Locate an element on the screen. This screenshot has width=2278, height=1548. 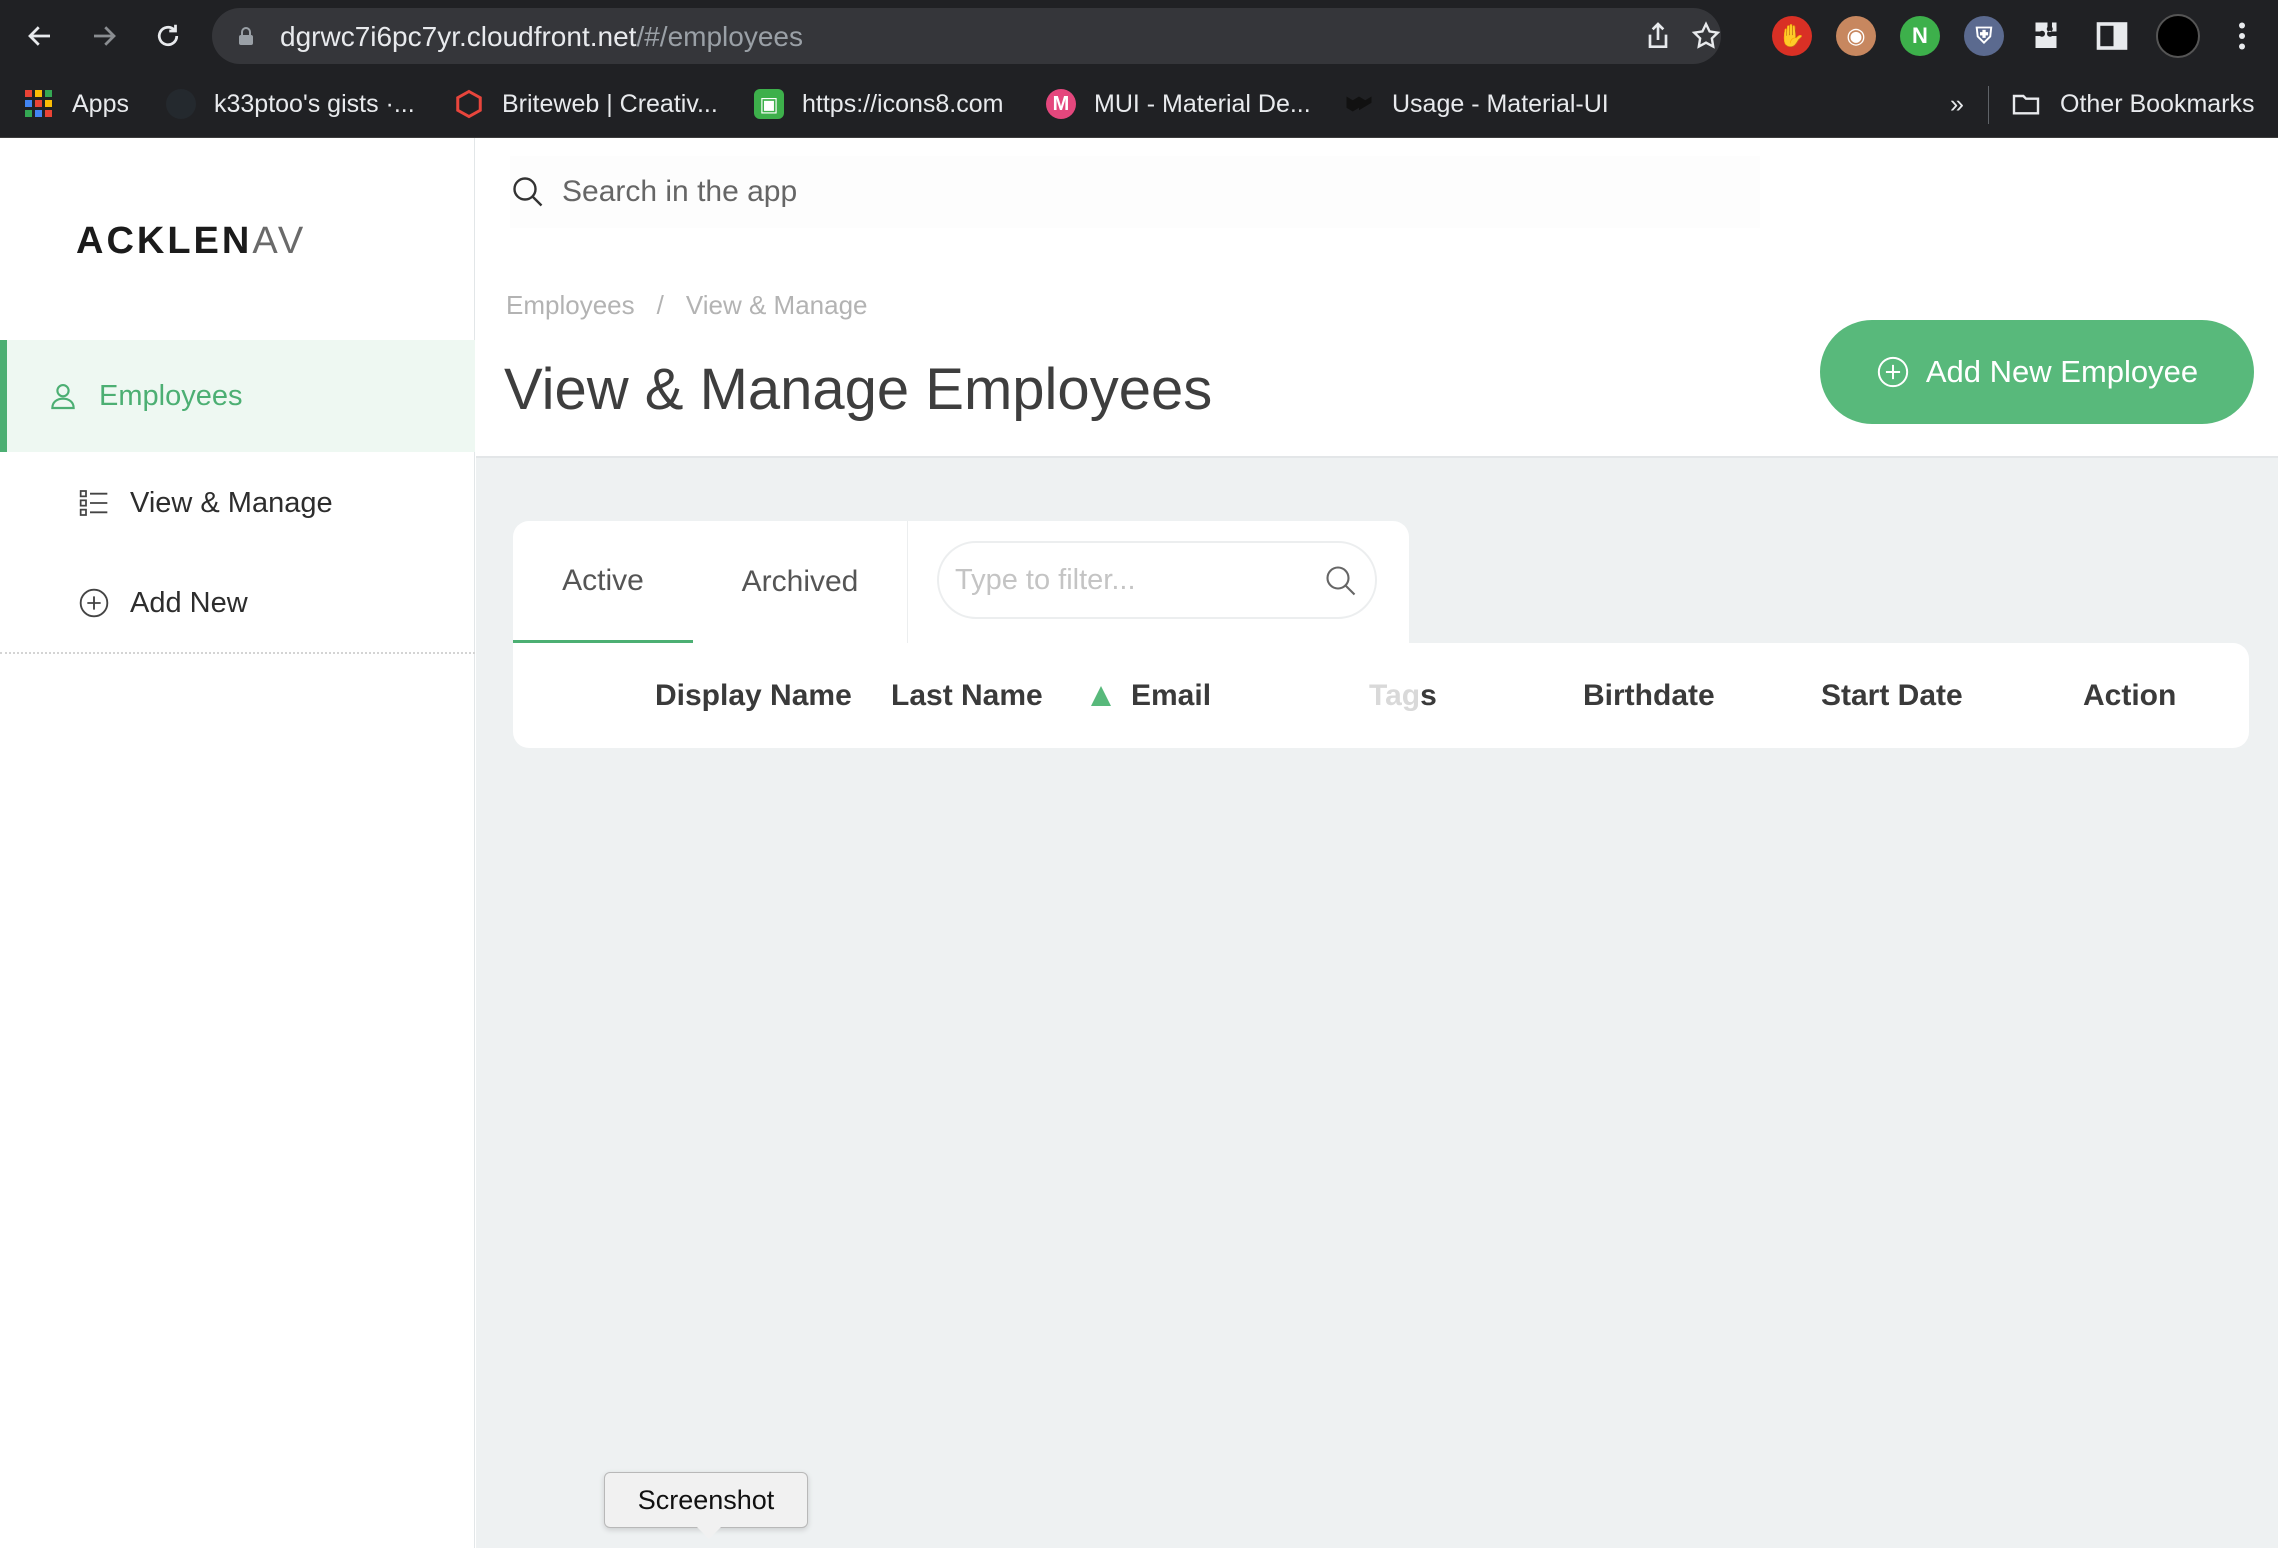
bookmark-icons8: ▣ https://icons8.com is located at coordinates (878, 104).